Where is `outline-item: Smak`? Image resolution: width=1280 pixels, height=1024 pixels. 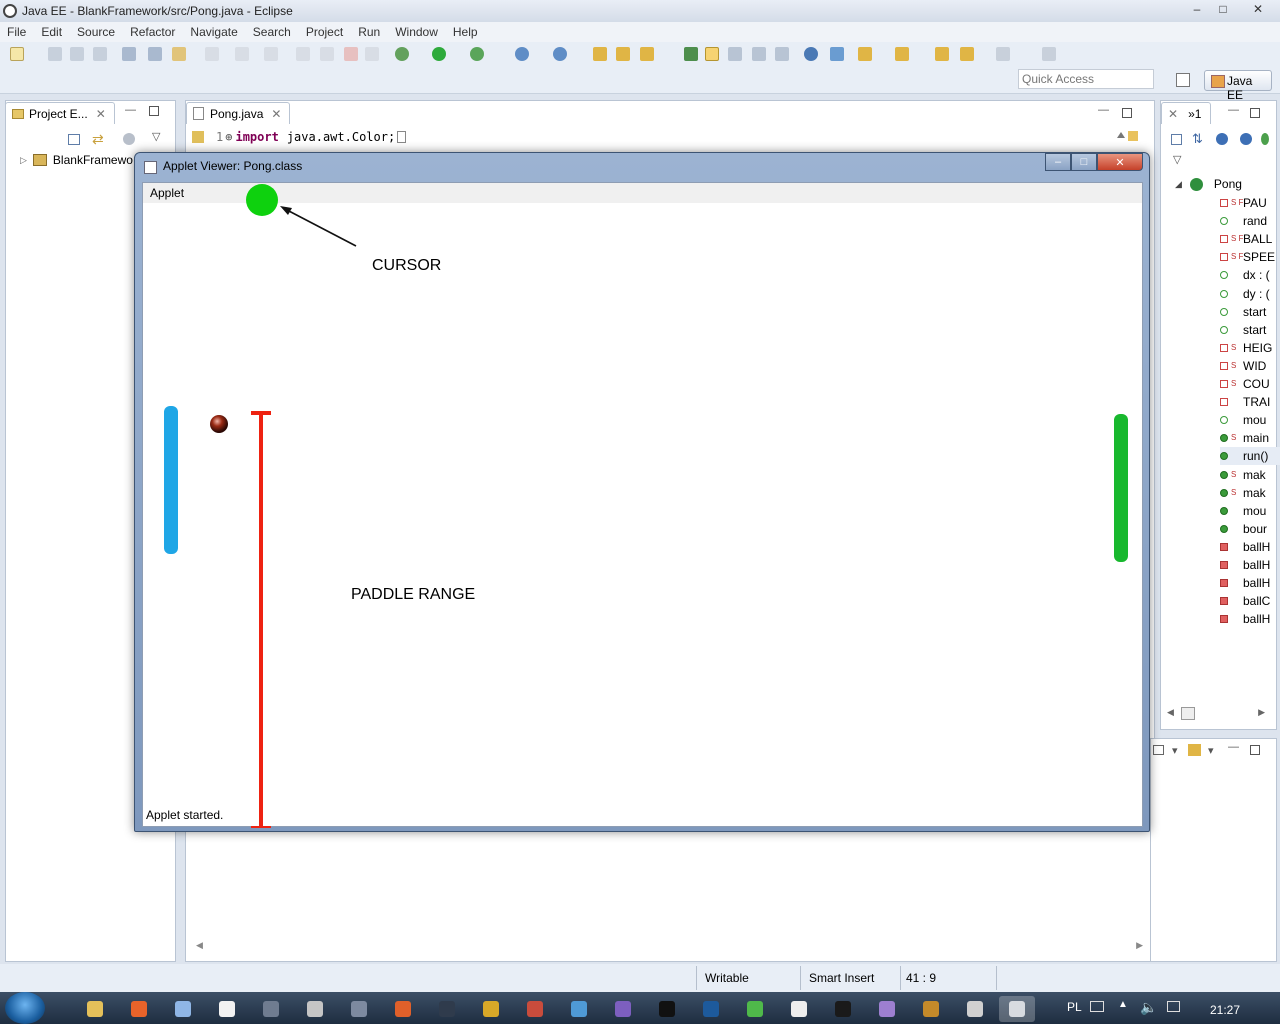
outline-item: Smak is located at coordinates (1250, 493).